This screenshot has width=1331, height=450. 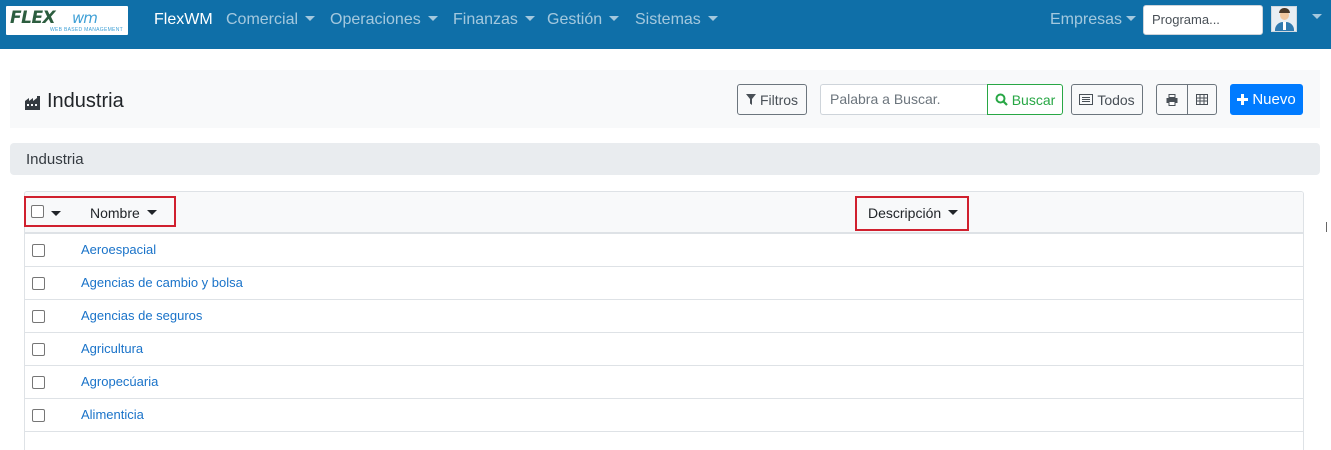 What do you see at coordinates (1328, 227) in the screenshot?
I see `window-edge-marker` at bounding box center [1328, 227].